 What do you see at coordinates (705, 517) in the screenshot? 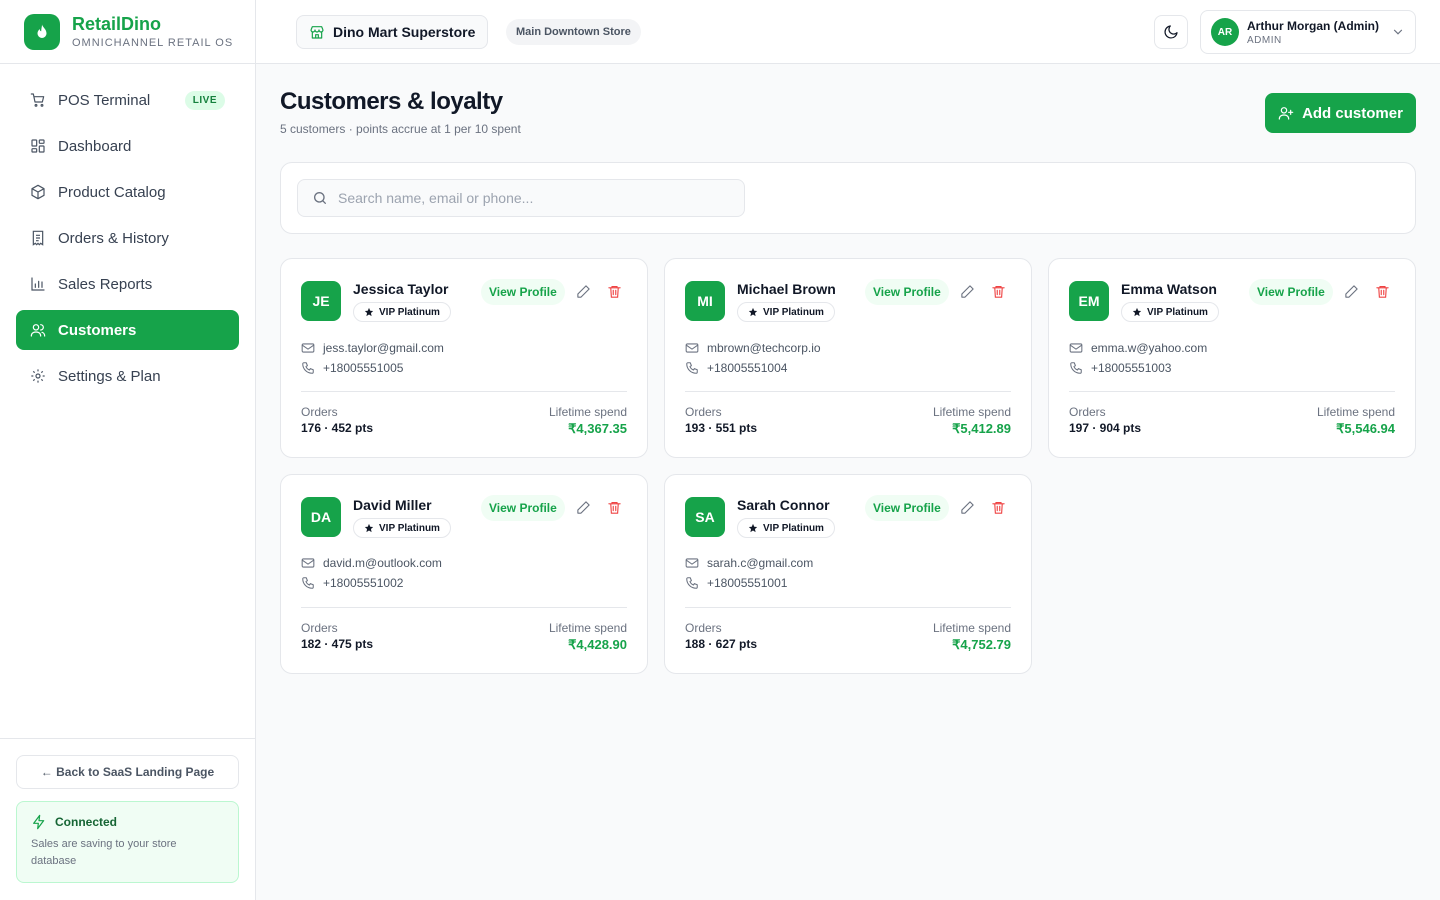
I see `customer-avatar: SA` at bounding box center [705, 517].